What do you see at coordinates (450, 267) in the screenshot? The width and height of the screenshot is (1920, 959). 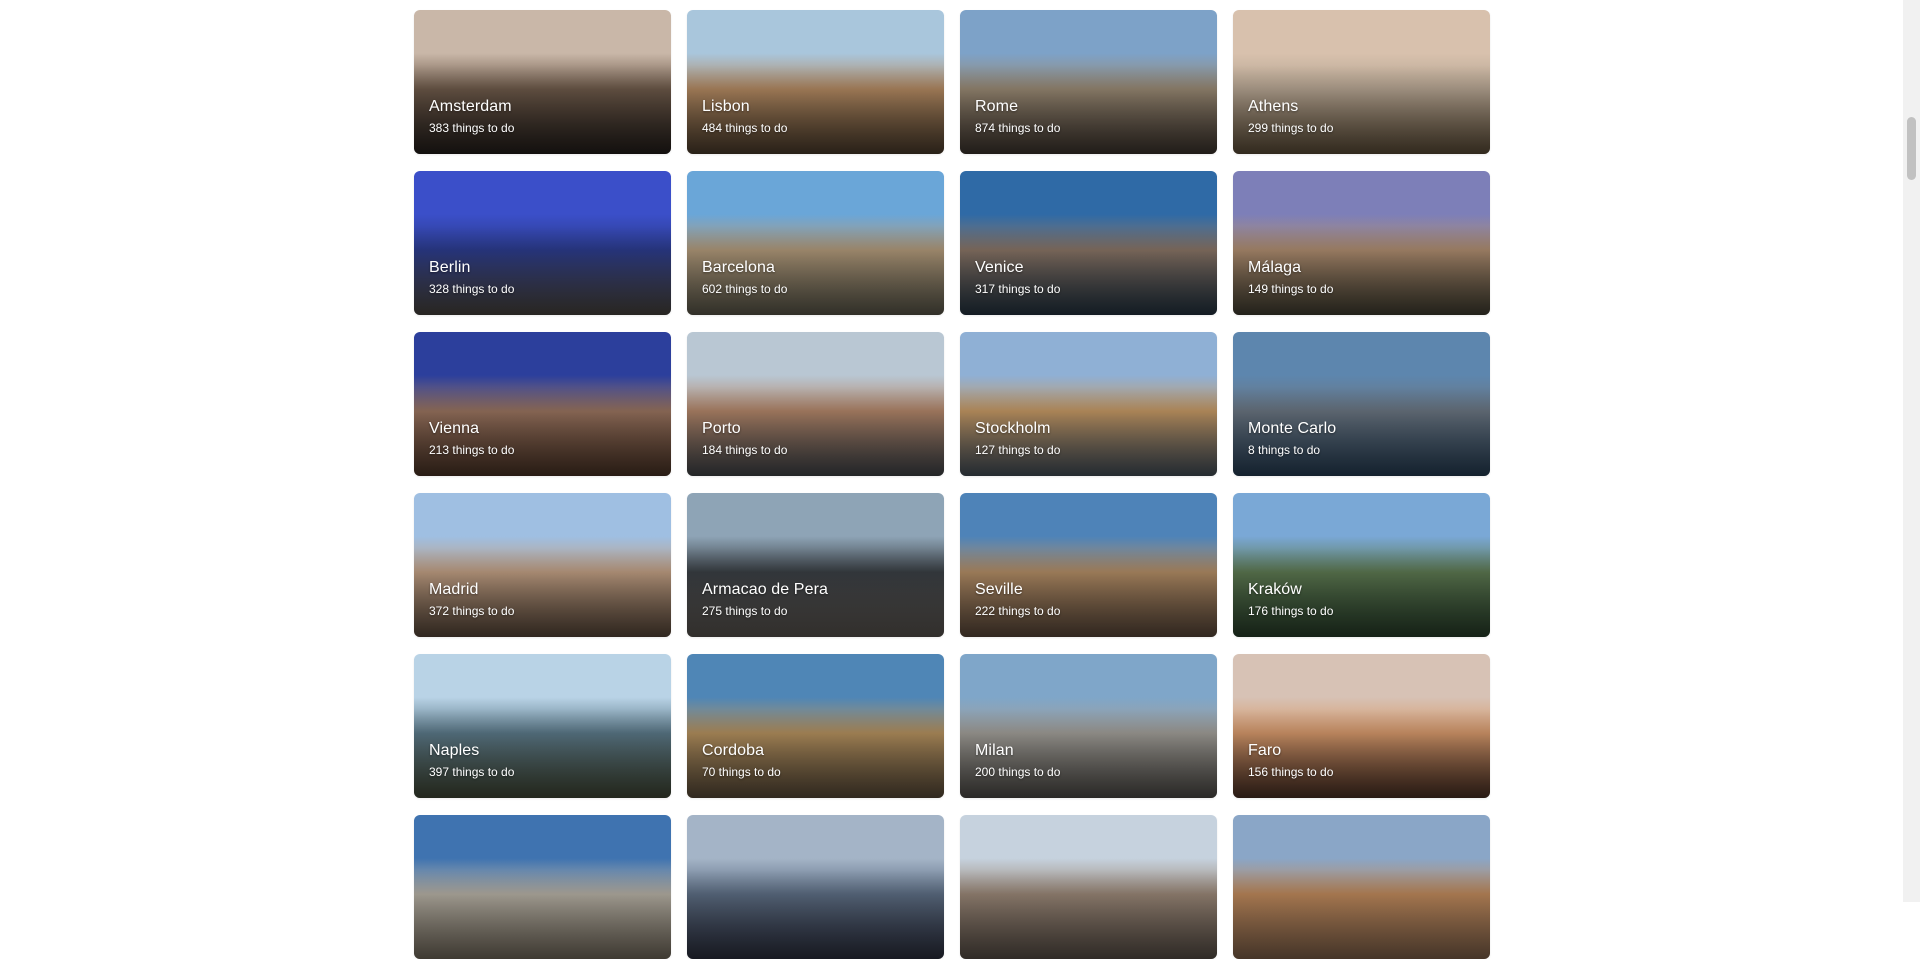 I see `destination-name: Berlin` at bounding box center [450, 267].